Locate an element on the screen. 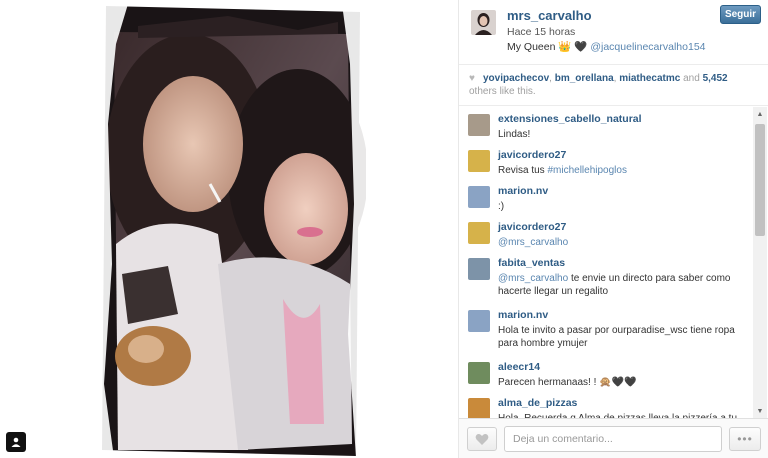 Image resolution: width=768 pixels, height=458 pixels. triangle-up-icon: ▲ is located at coordinates (760, 114).